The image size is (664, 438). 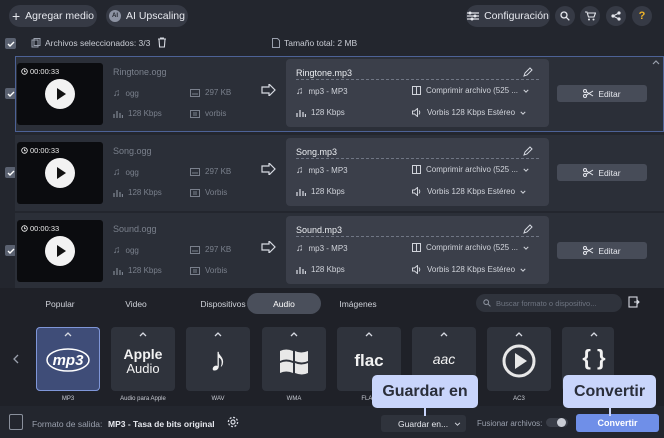 I want to click on duration-text: 00:00:33, so click(x=45, y=71).